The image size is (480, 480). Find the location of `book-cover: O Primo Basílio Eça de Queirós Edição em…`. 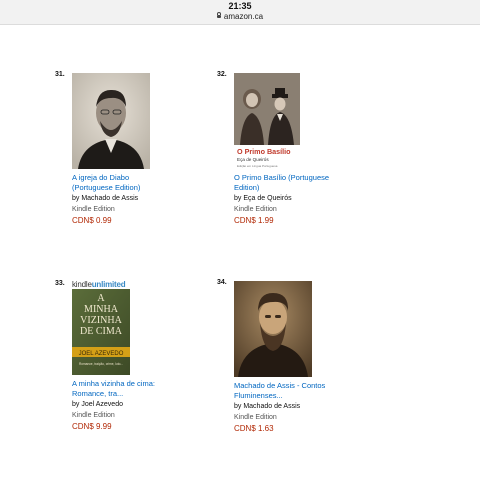

book-cover: O Primo Basílio Eça de Queirós Edição em… is located at coordinates (267, 121).